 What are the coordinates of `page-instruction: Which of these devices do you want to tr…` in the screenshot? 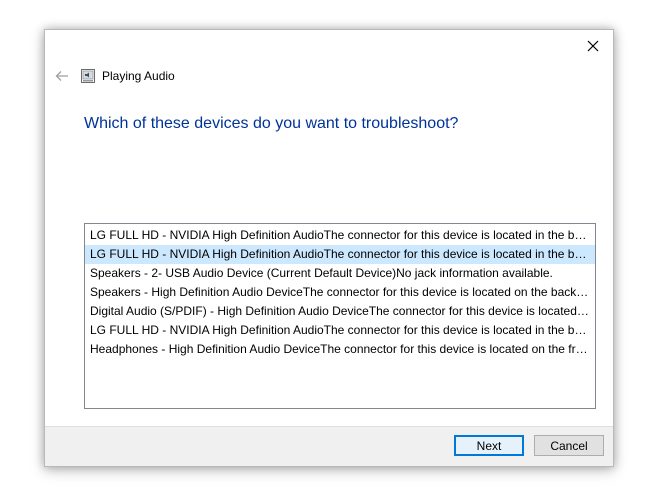 It's located at (271, 123).